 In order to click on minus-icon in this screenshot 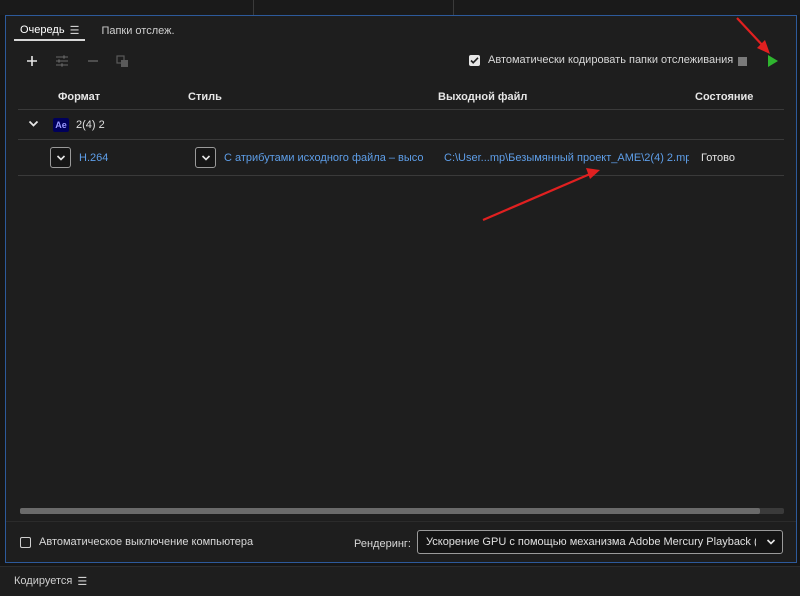, I will do `click(93, 61)`.